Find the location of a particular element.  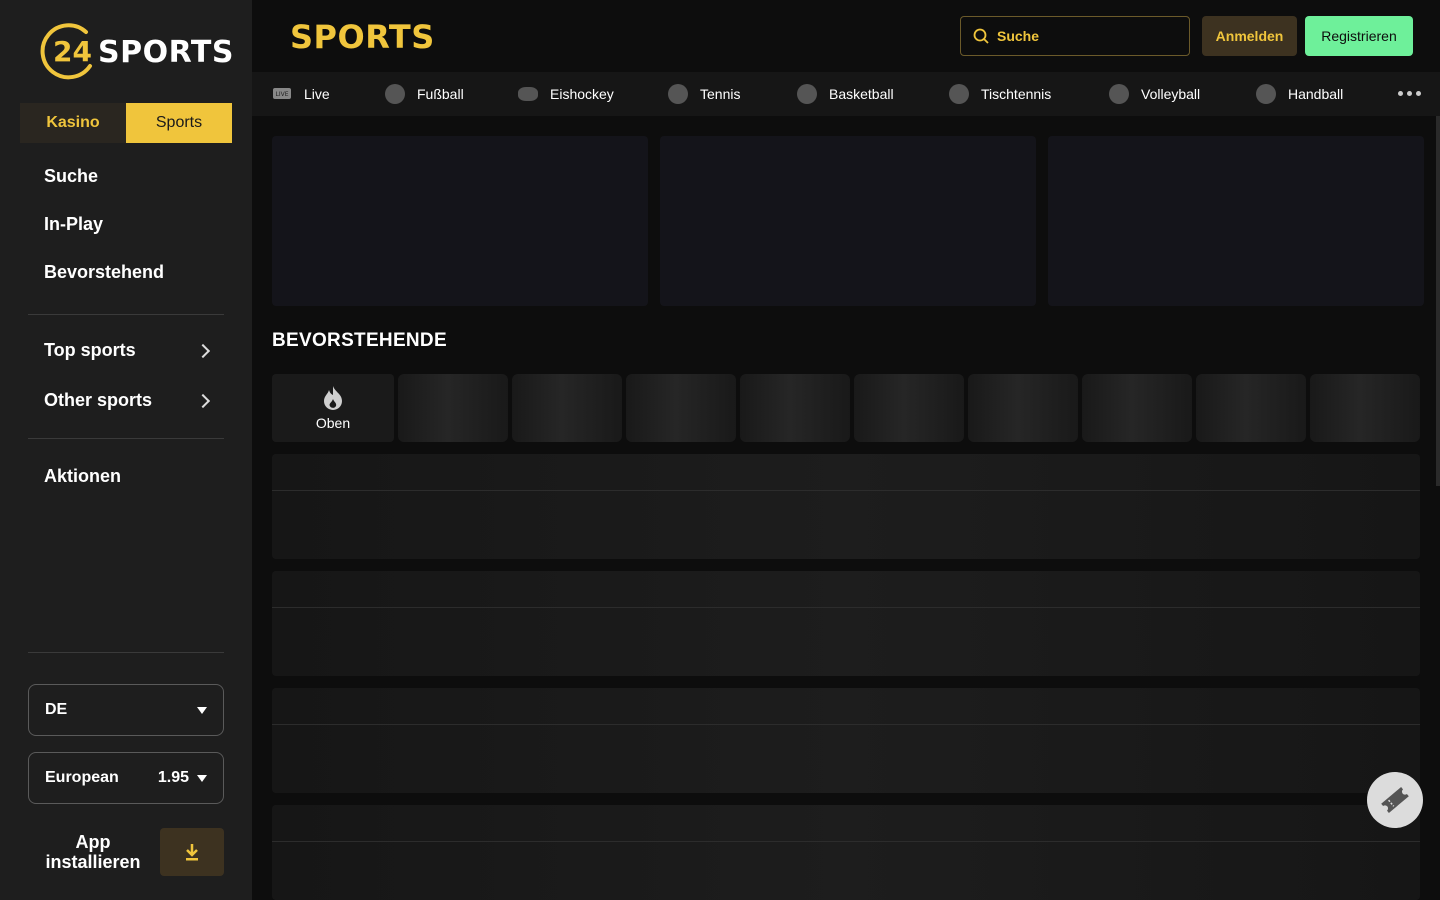

flame-icon is located at coordinates (333, 398).